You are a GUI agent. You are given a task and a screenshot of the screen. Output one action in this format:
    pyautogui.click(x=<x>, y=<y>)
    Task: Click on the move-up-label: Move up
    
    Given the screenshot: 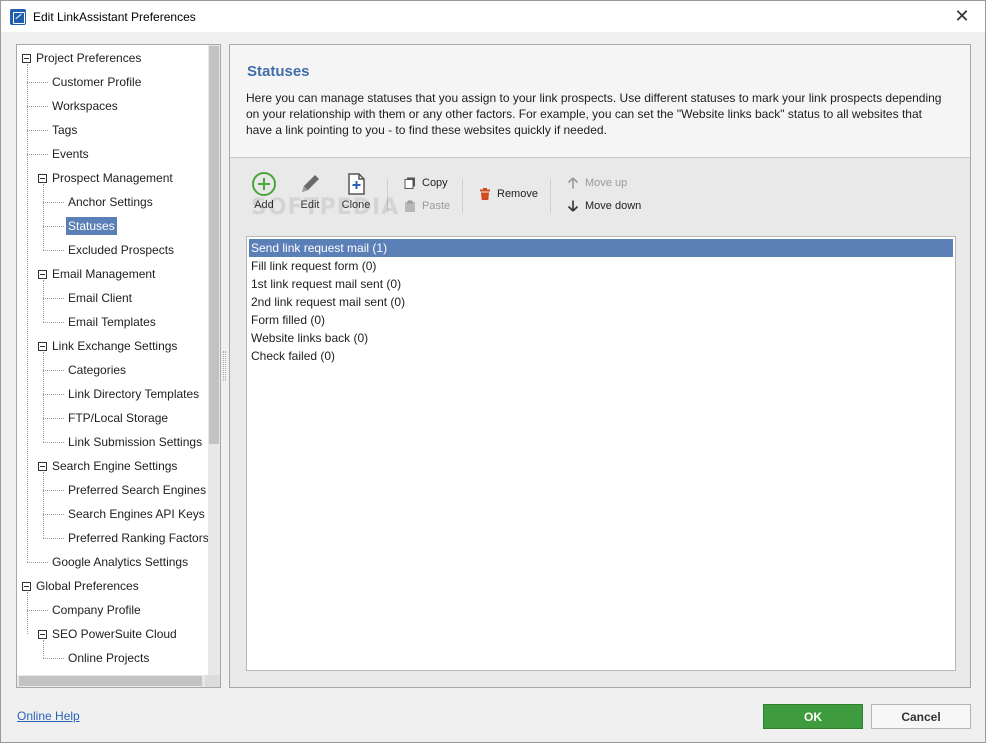 What is the action you would take?
    pyautogui.click(x=606, y=183)
    